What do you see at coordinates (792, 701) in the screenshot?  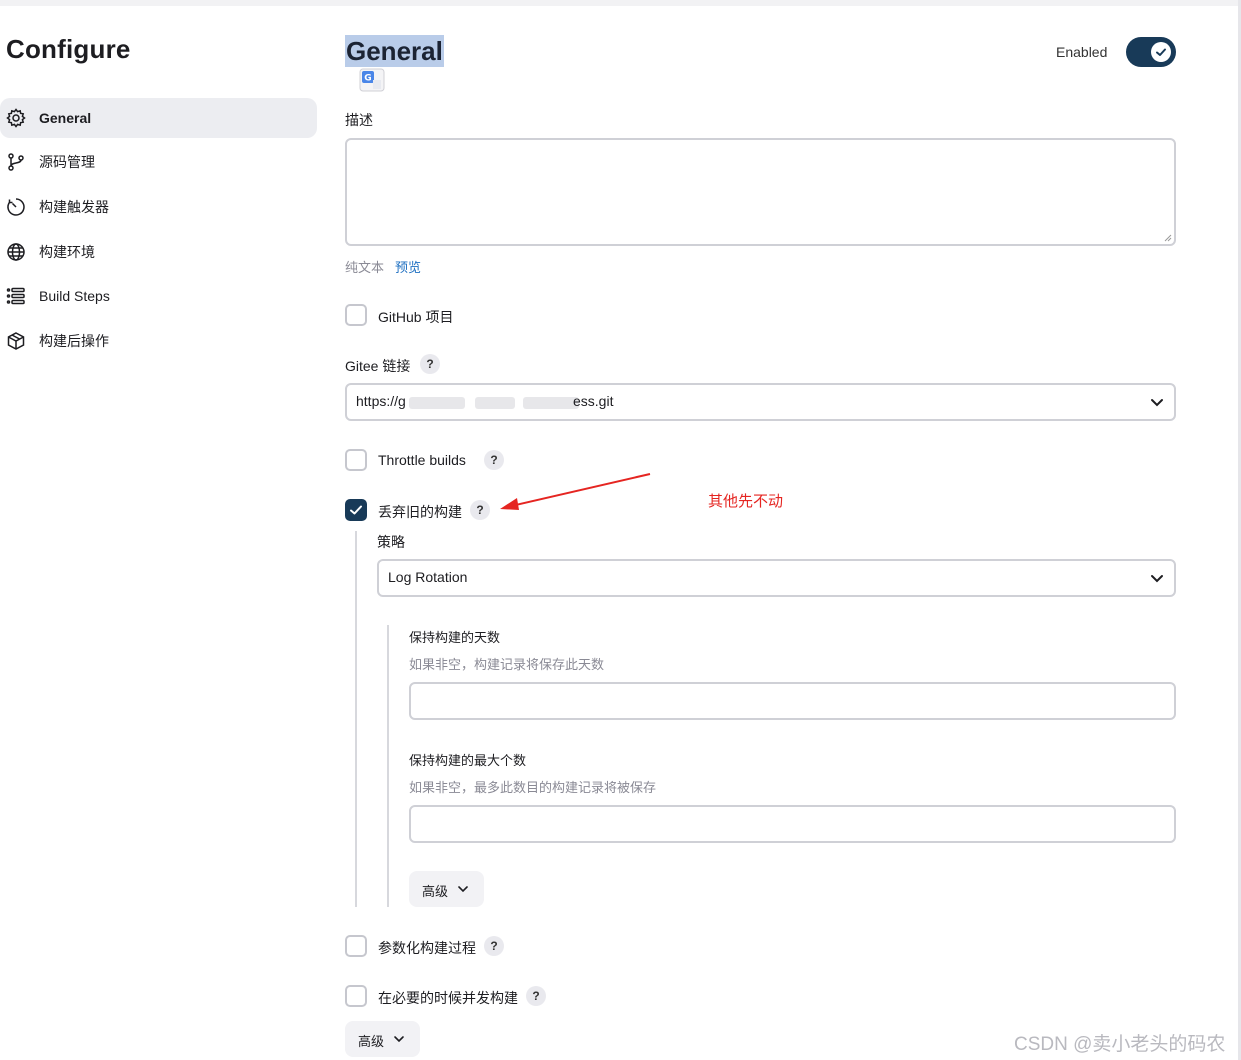 I see `days-to-keep-input` at bounding box center [792, 701].